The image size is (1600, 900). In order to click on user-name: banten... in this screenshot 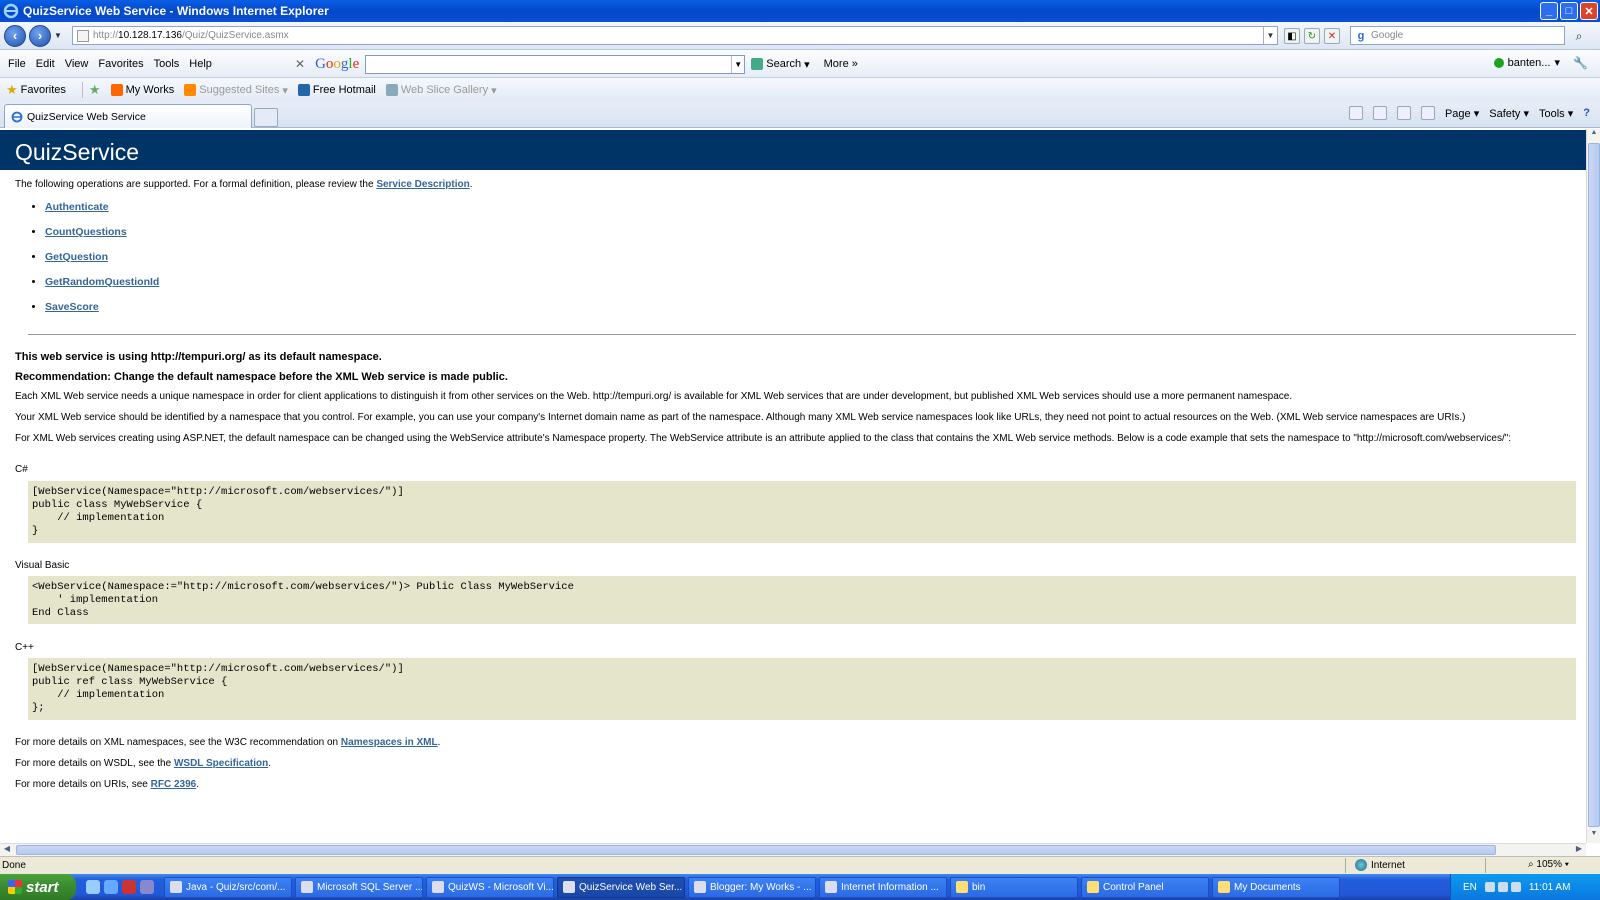, I will do `click(1529, 62)`.